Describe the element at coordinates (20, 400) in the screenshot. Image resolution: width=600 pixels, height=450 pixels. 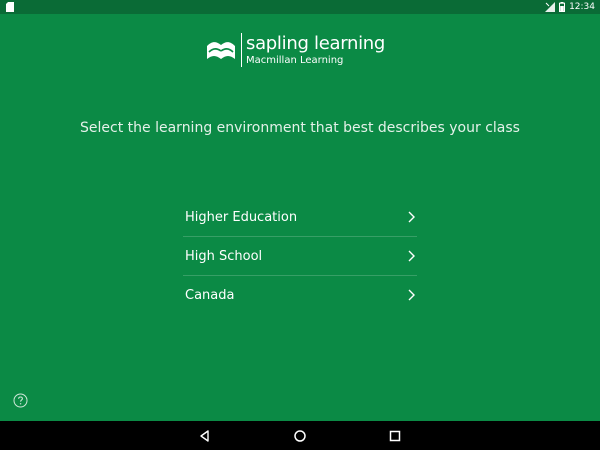
I see `help-circle-icon` at that location.